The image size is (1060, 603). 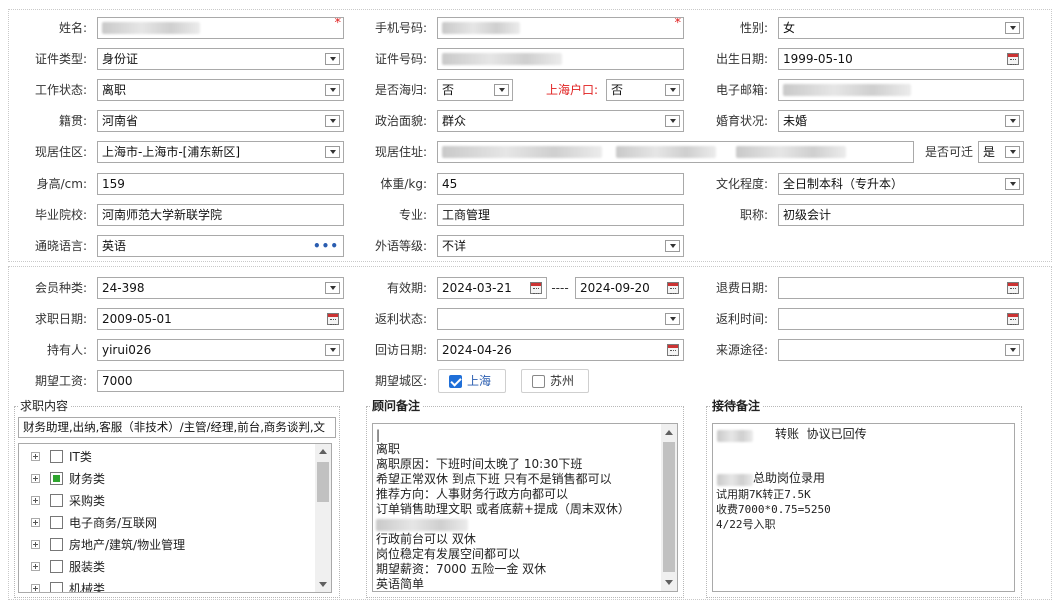 What do you see at coordinates (901, 28) in the screenshot?
I see `gender-select: 女` at bounding box center [901, 28].